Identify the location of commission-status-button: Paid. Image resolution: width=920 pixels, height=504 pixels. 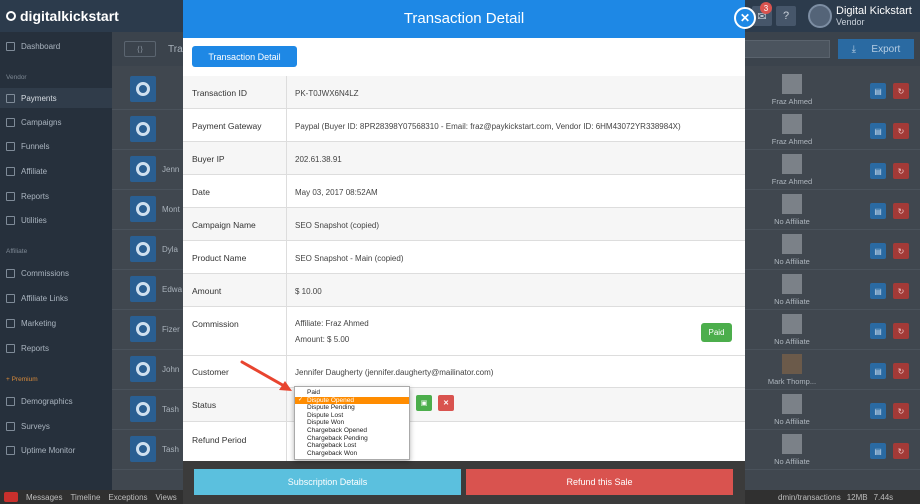
(716, 332).